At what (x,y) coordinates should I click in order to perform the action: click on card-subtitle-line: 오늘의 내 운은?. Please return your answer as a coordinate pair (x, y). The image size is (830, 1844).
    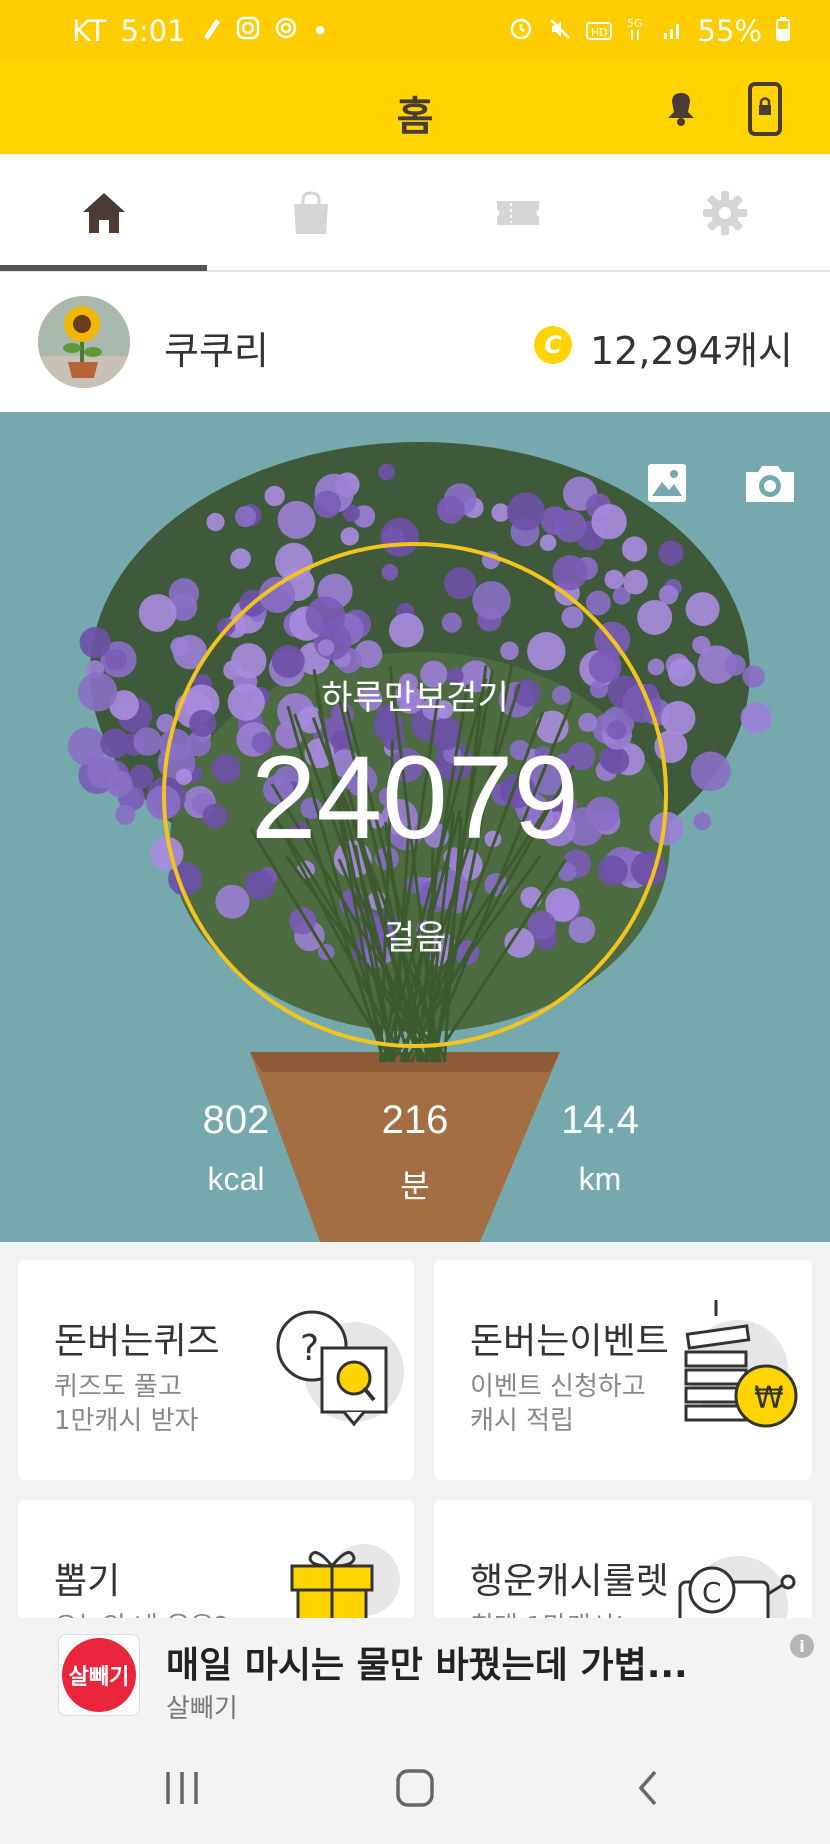
    Looking at the image, I should click on (141, 1614).